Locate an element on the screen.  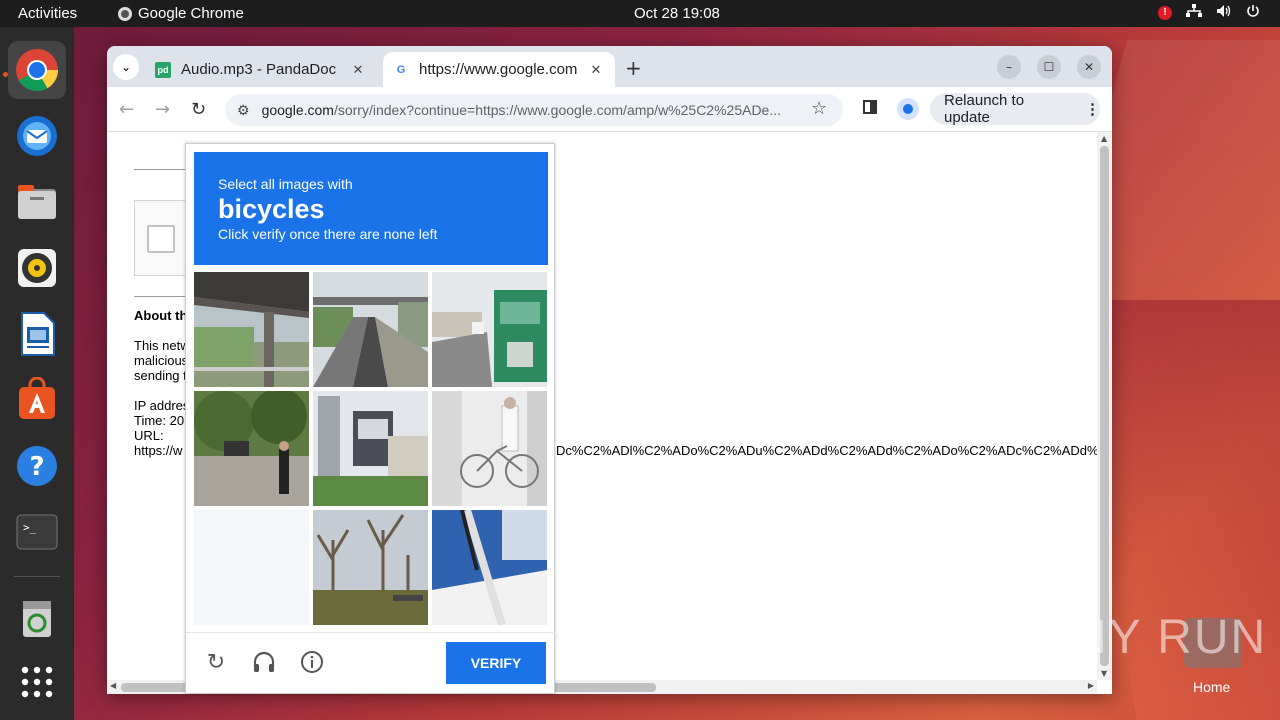
terminal-icon: >_ is located at coordinates (37, 532).